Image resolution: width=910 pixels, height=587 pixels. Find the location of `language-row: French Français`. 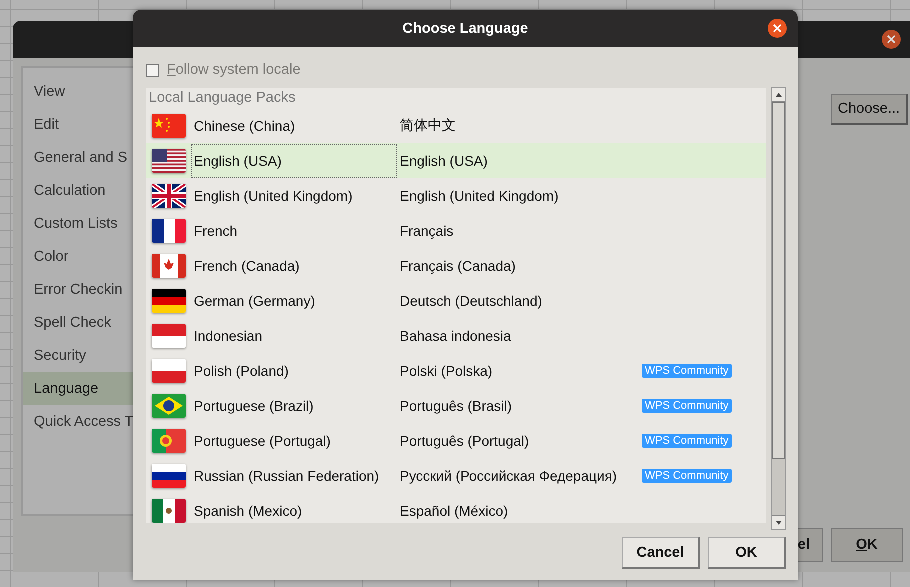

language-row: French Français is located at coordinates (456, 230).